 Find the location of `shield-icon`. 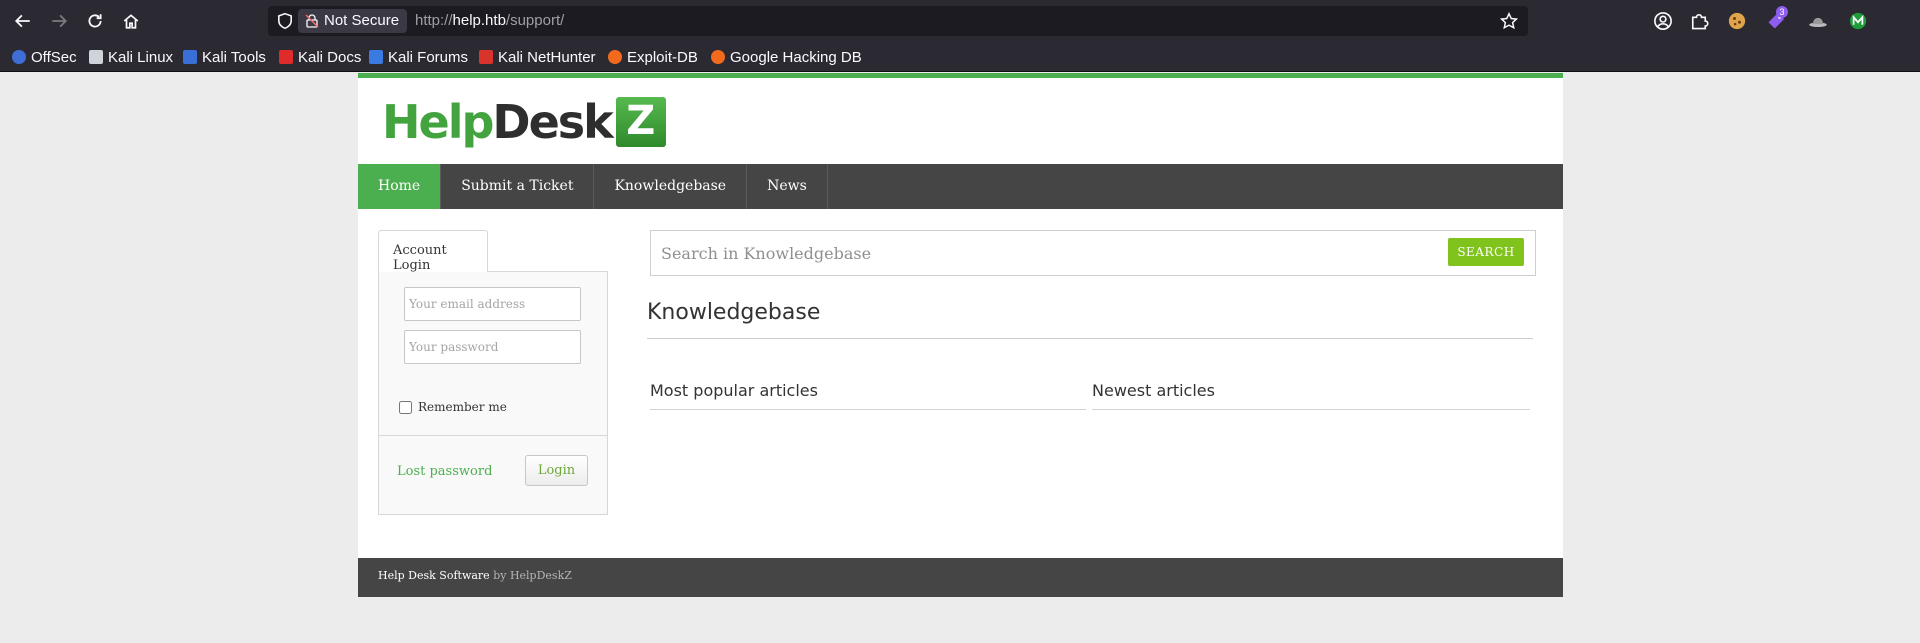

shield-icon is located at coordinates (285, 21).